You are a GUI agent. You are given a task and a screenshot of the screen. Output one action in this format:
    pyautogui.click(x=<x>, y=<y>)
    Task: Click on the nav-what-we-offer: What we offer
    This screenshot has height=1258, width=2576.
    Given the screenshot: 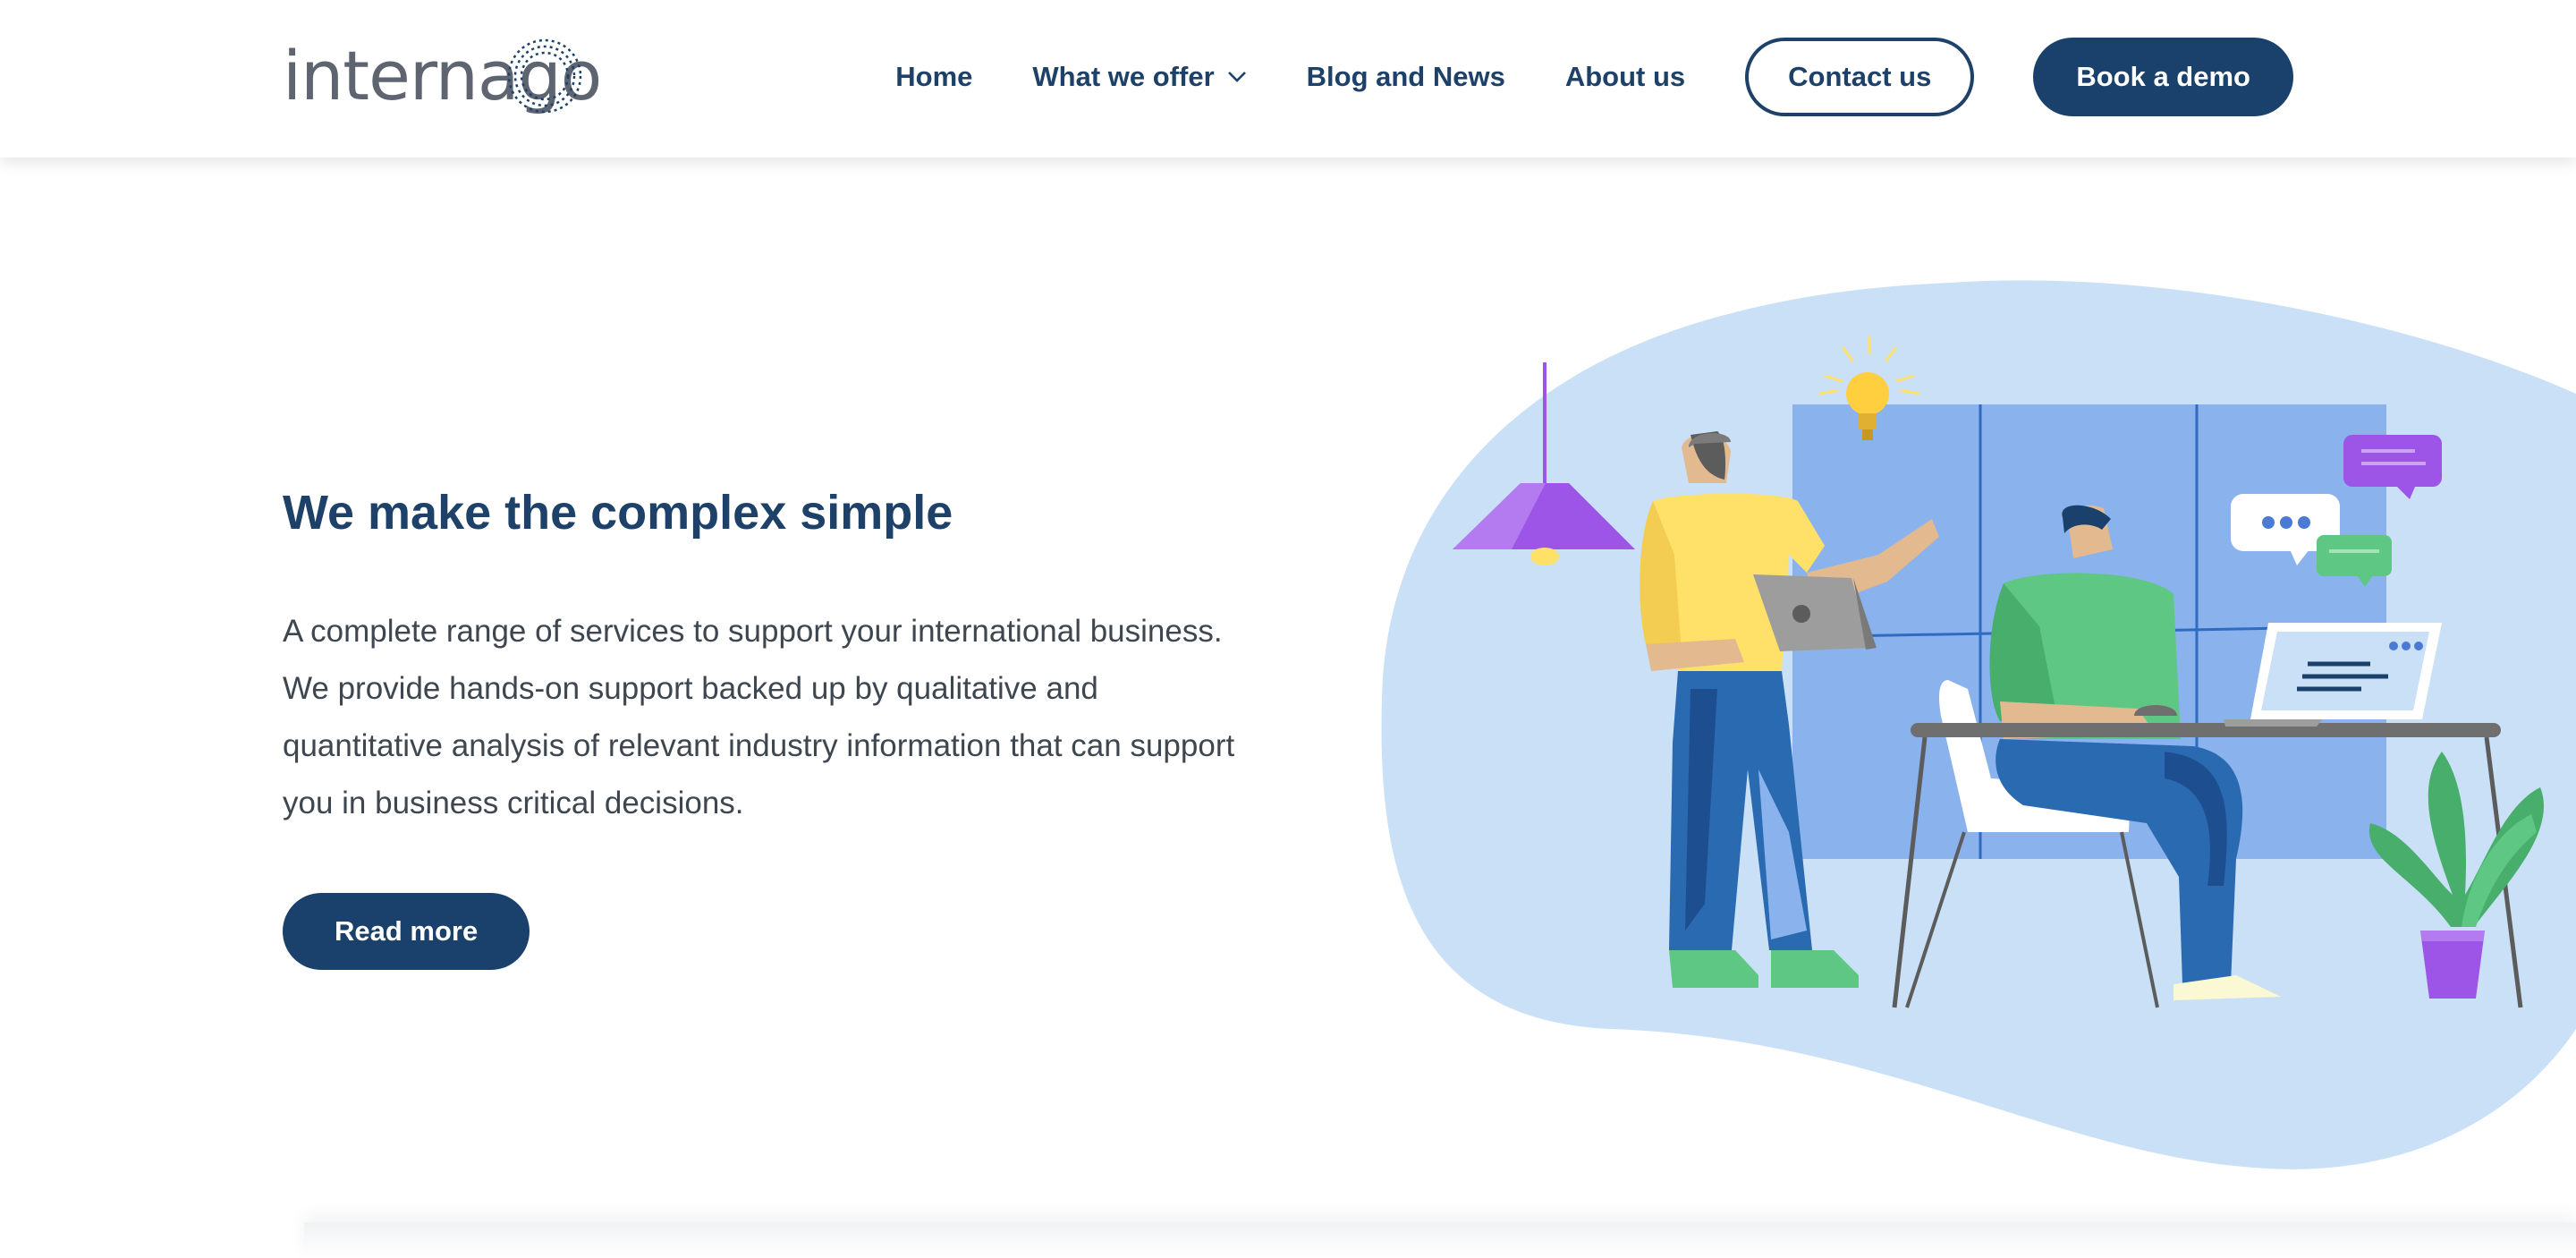 What is the action you would take?
    pyautogui.click(x=1139, y=77)
    